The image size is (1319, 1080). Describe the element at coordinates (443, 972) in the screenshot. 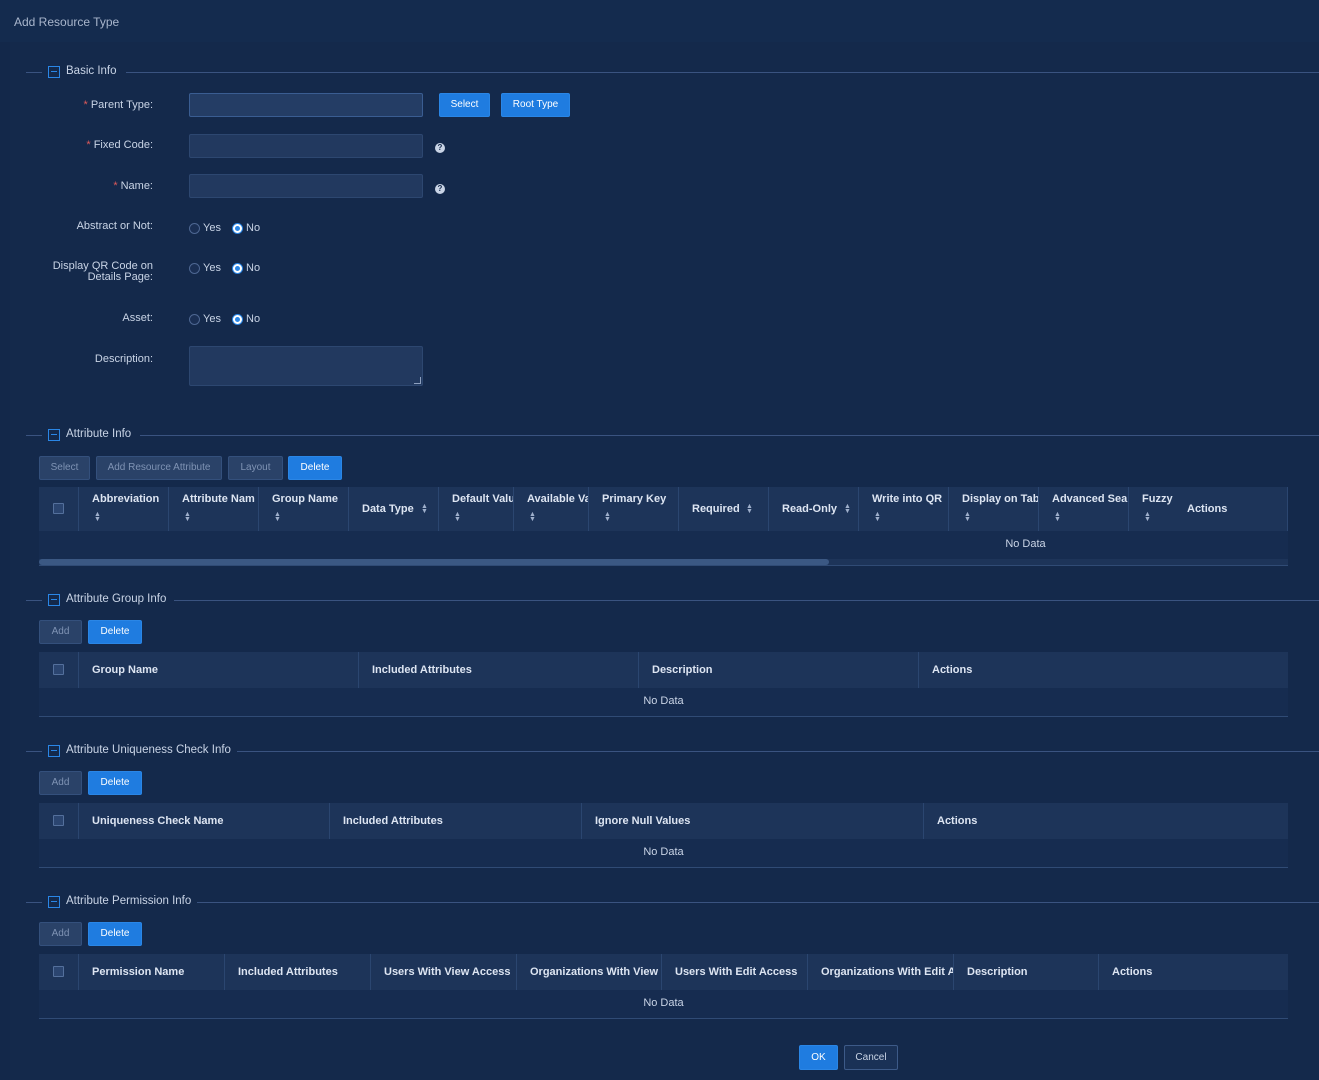

I see `column-header: Users With View Access` at that location.